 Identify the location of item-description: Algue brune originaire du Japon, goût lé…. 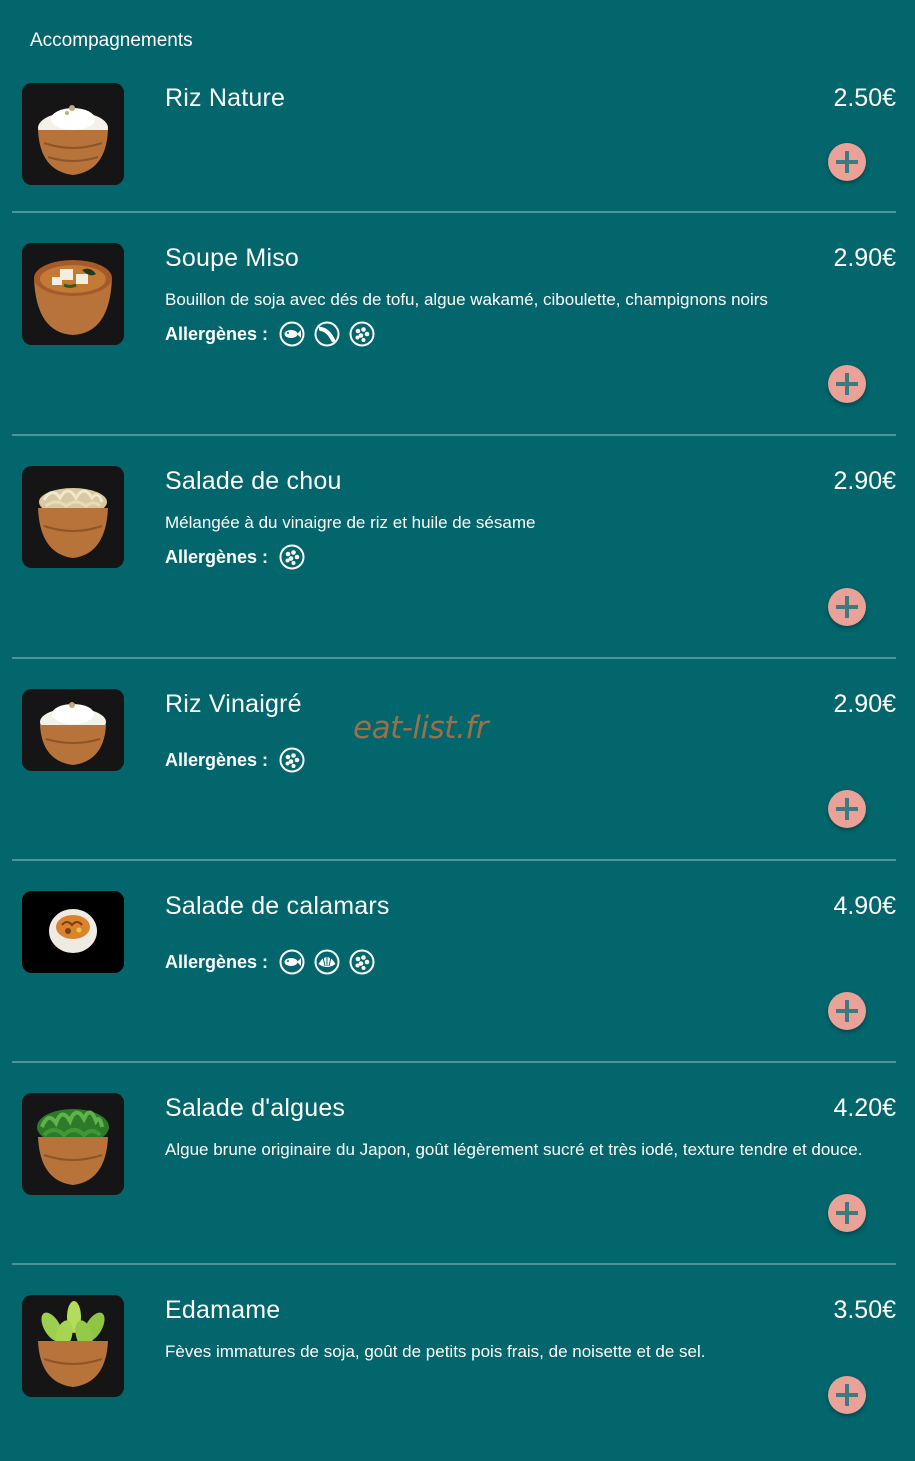
(514, 1149).